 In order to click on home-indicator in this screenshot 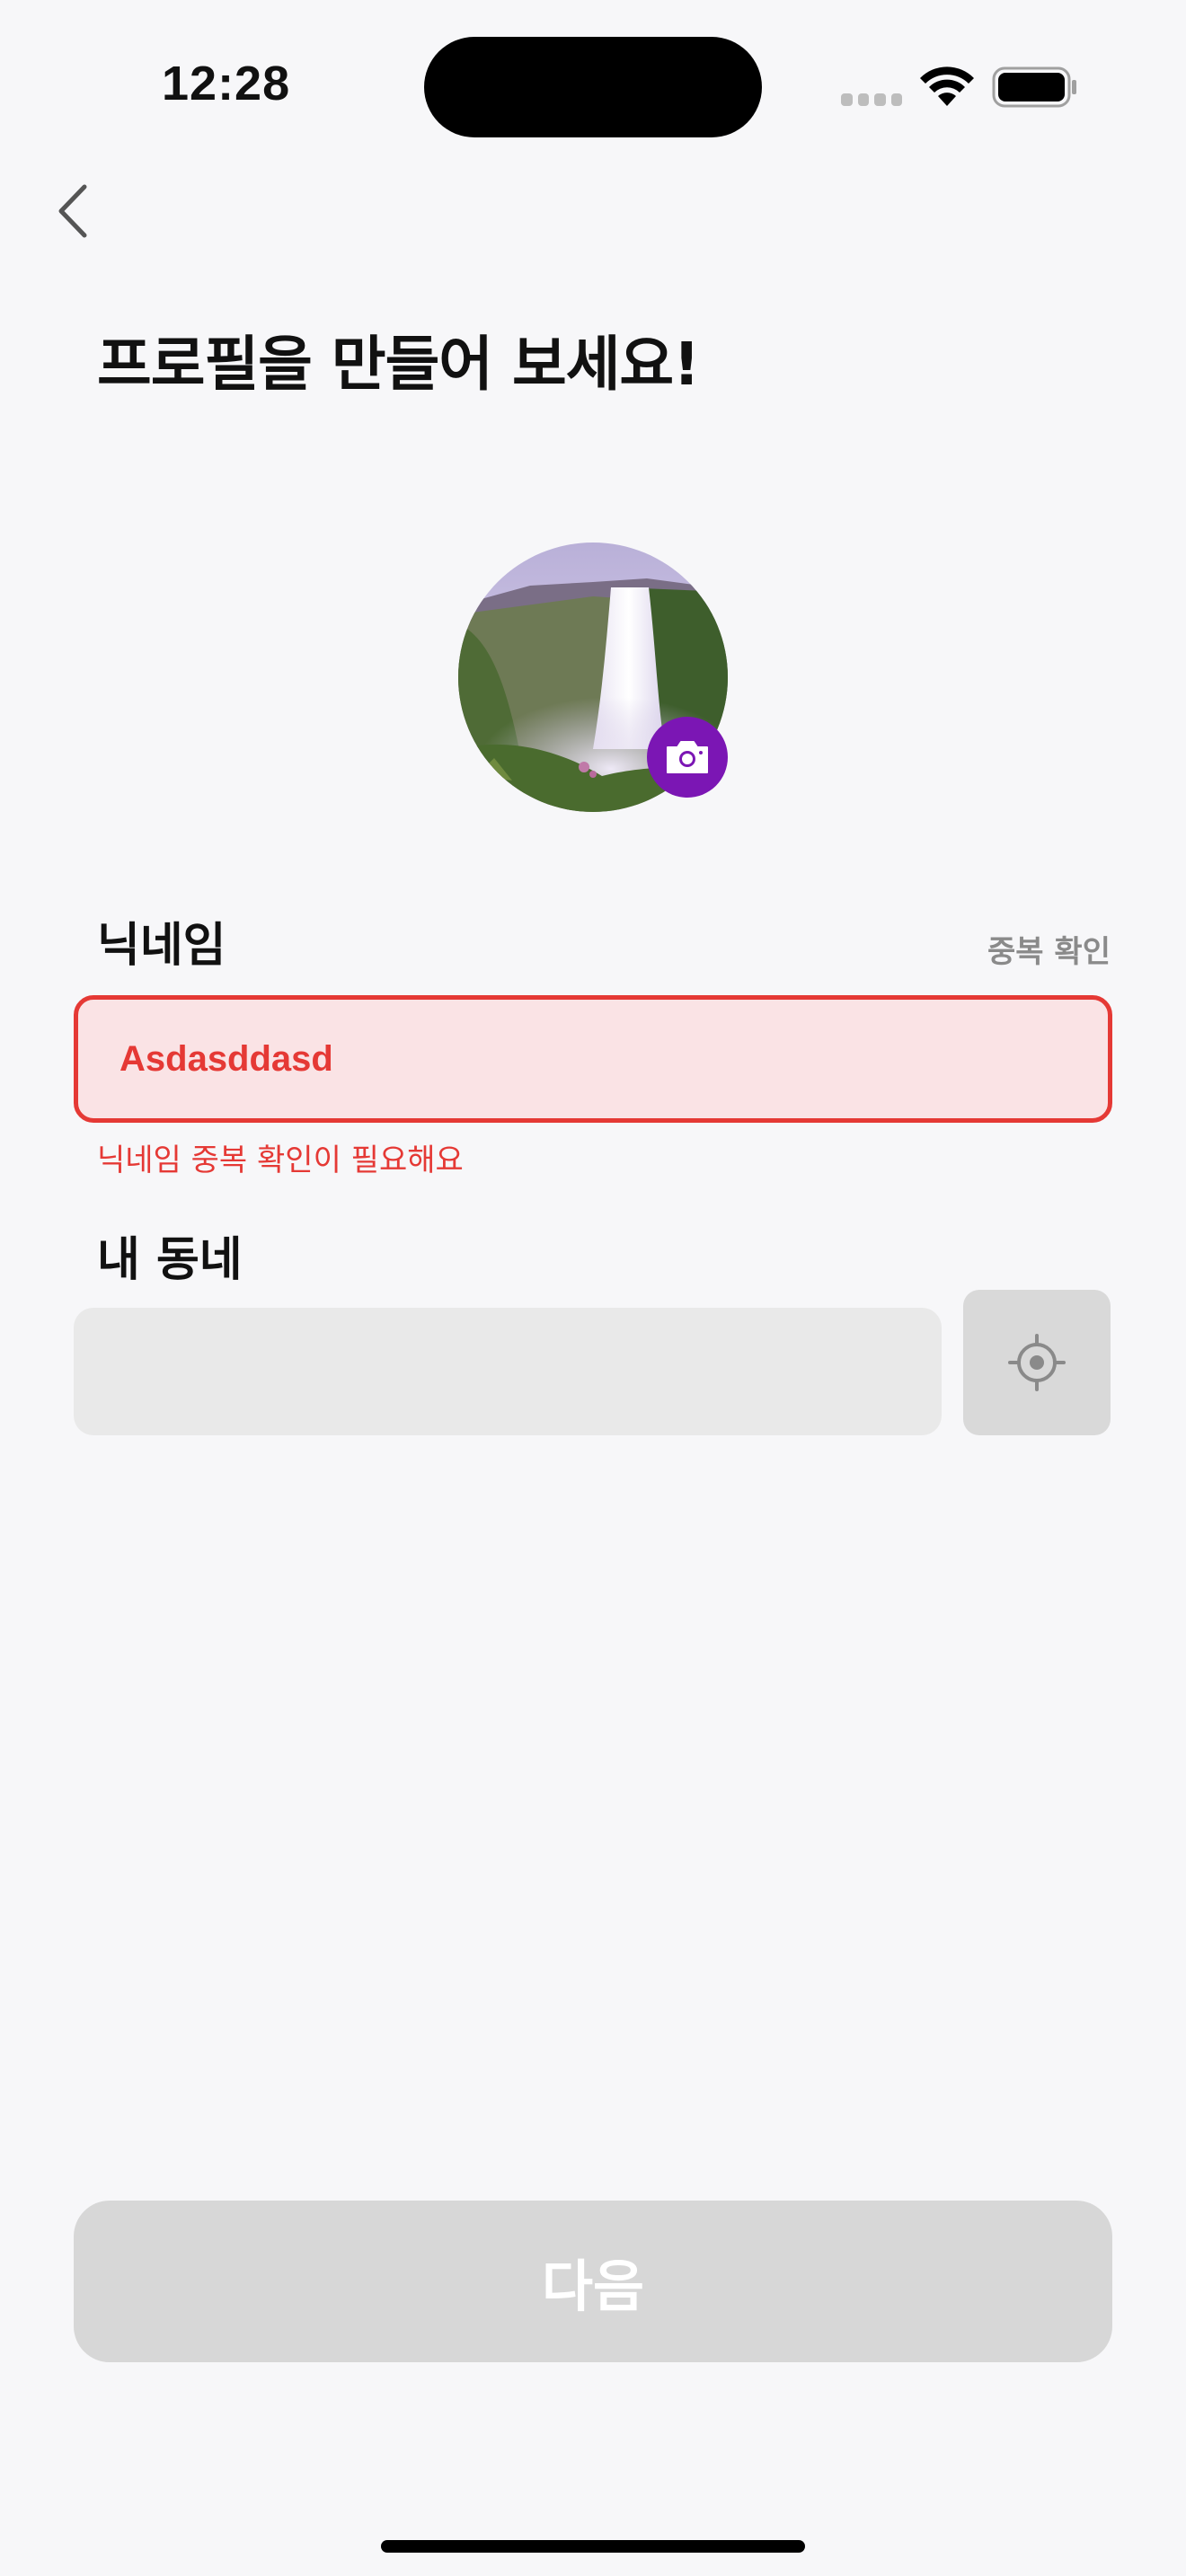, I will do `click(593, 2546)`.